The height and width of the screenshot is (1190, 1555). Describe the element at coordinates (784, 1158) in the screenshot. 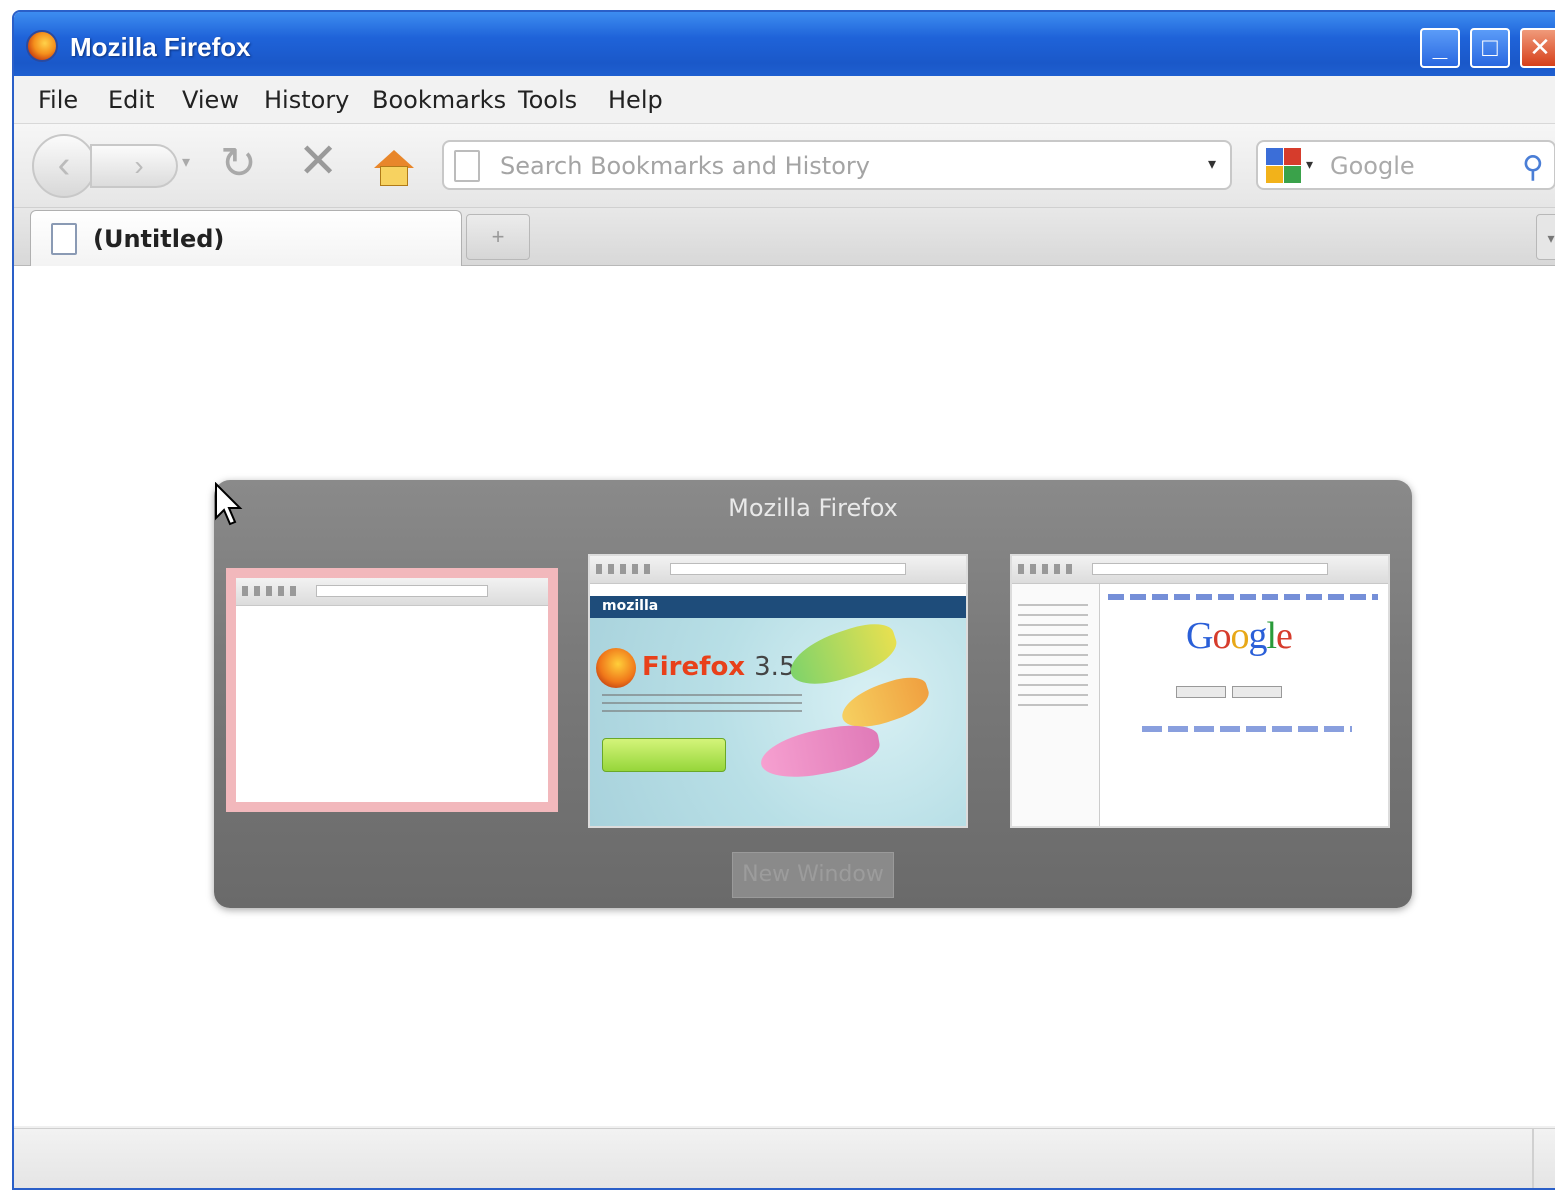

I see `status-bar` at that location.